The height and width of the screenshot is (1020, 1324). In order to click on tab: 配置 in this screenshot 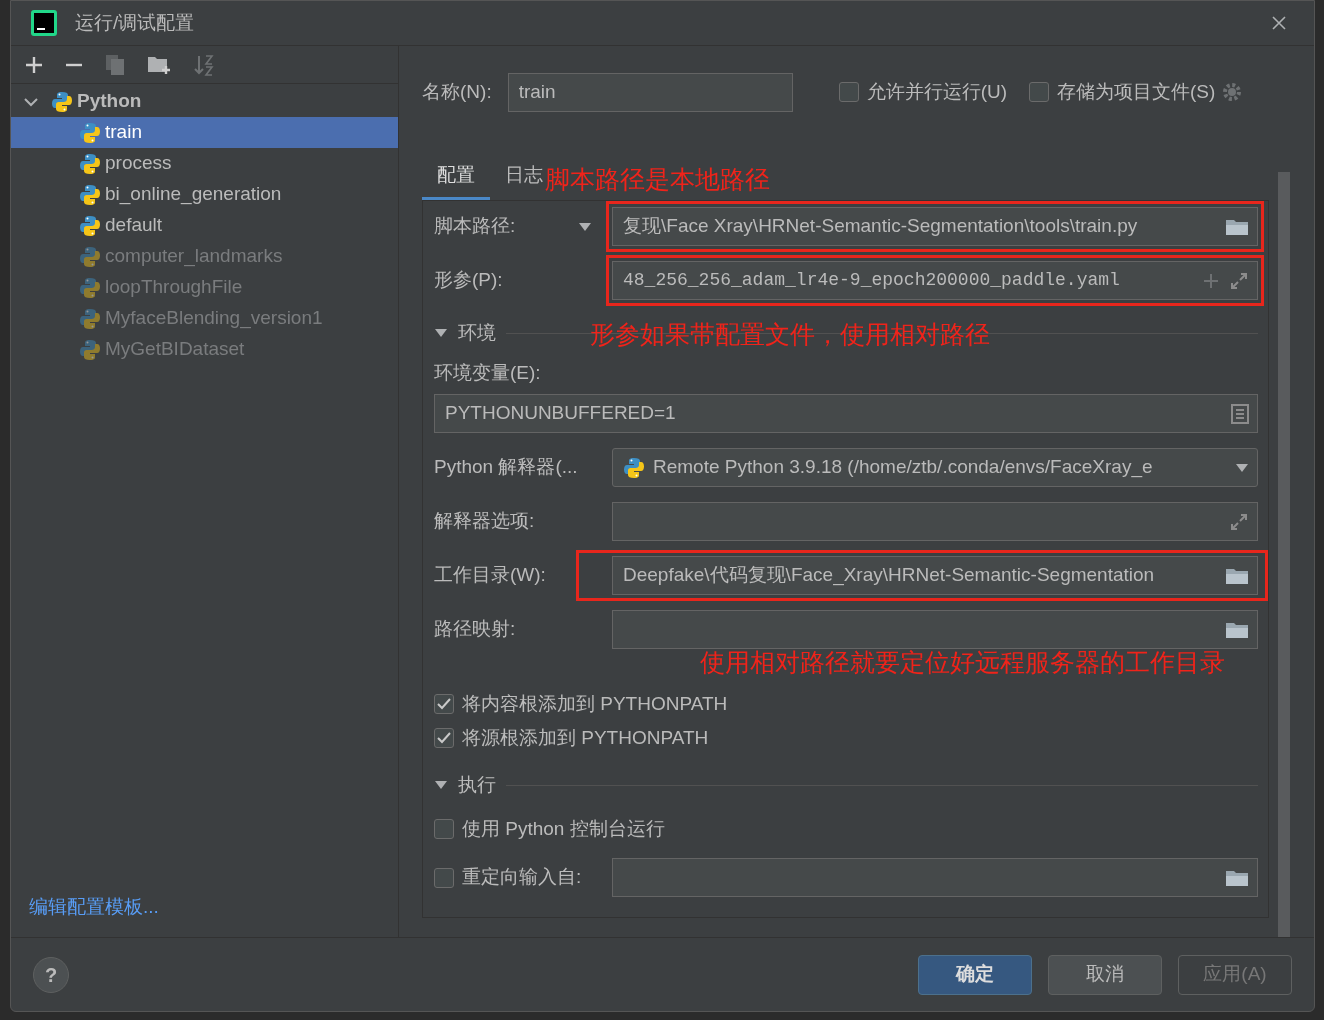, I will do `click(456, 177)`.